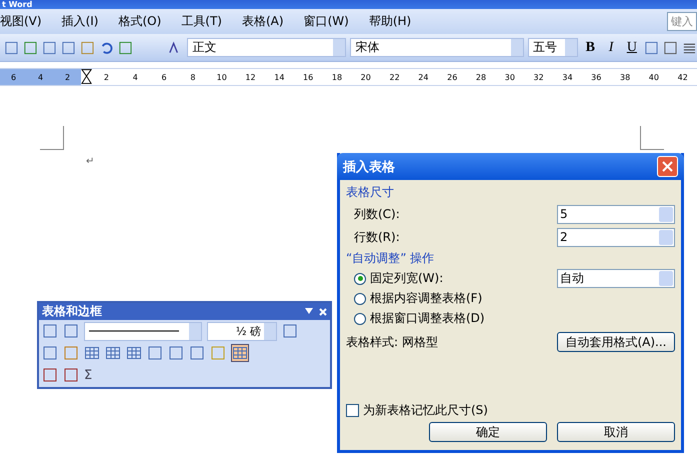 The height and width of the screenshot is (470, 697). I want to click on help-search-field: 键入, so click(682, 21).